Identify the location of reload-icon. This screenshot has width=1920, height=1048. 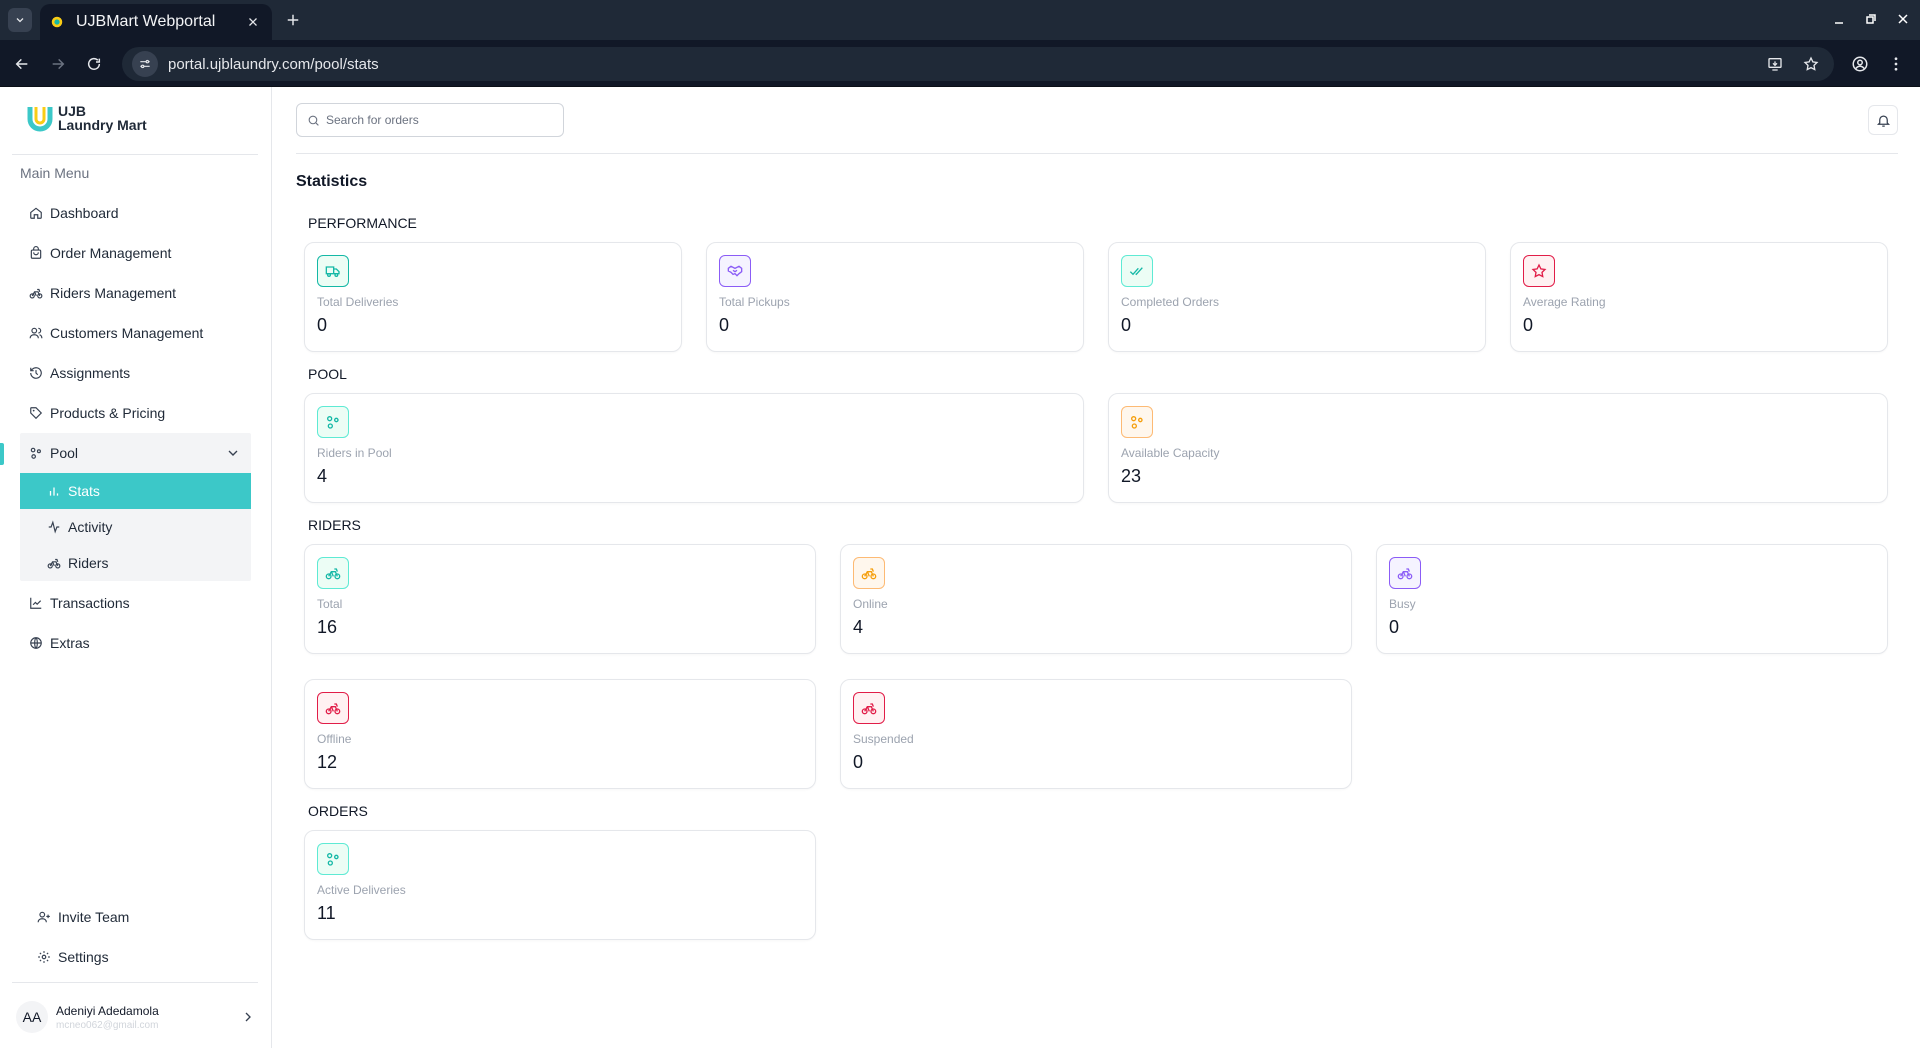
(94, 64).